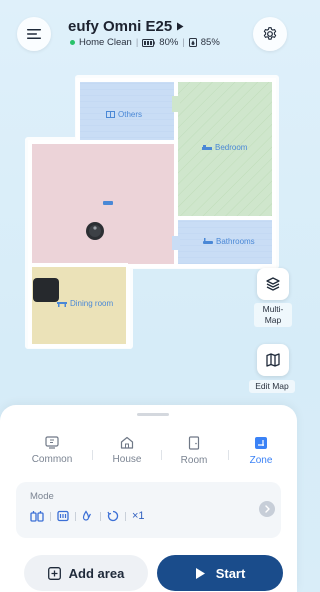  I want to click on gear-icon, so click(270, 33).